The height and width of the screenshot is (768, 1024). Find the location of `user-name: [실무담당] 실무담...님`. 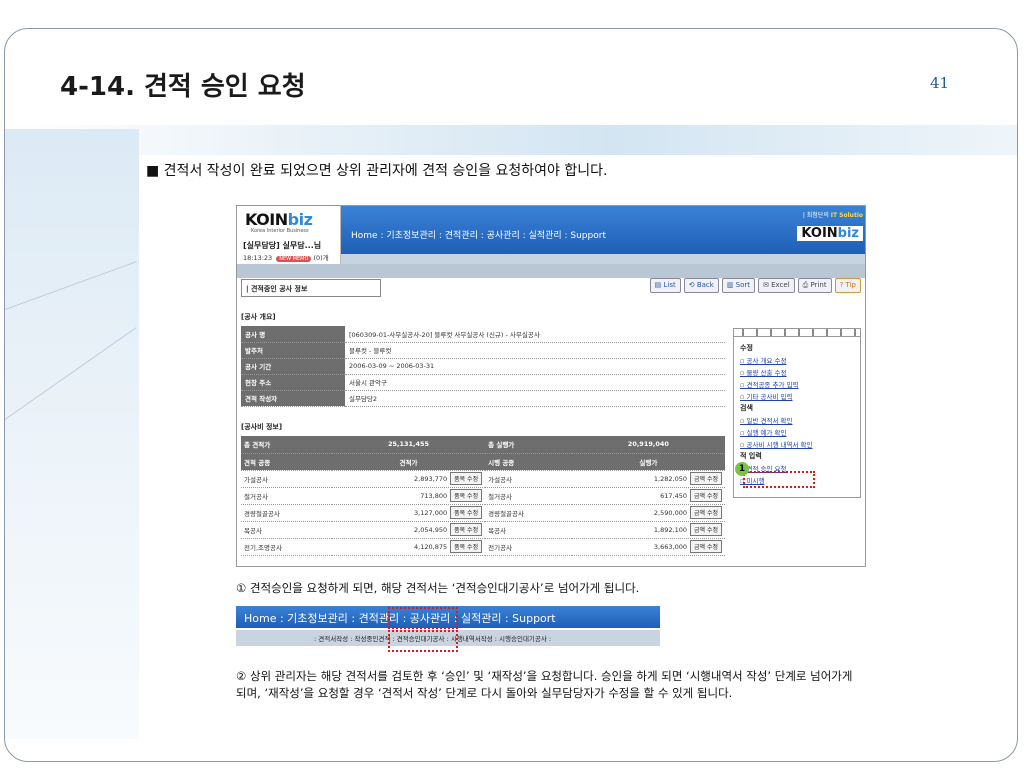

user-name: [실무담당] 실무담...님 is located at coordinates (282, 245).